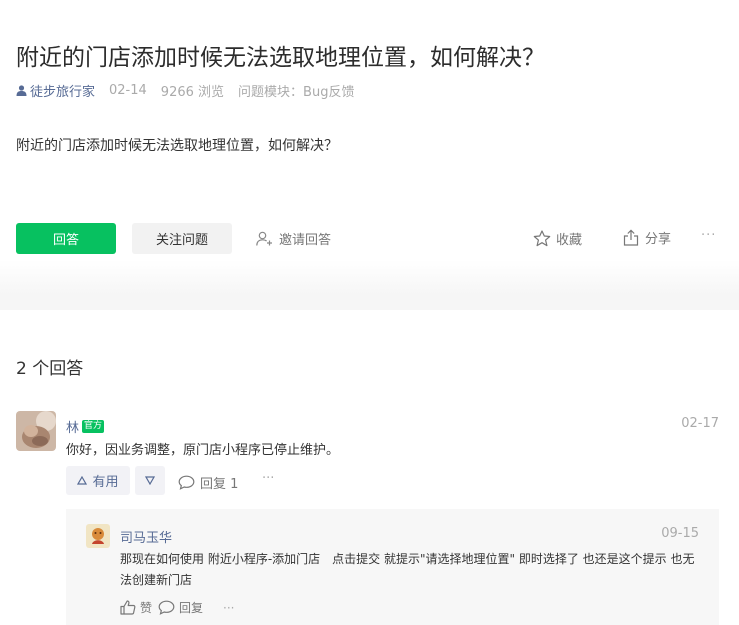 The image size is (739, 625). I want to click on answer-author: 林 官方, so click(85, 426).